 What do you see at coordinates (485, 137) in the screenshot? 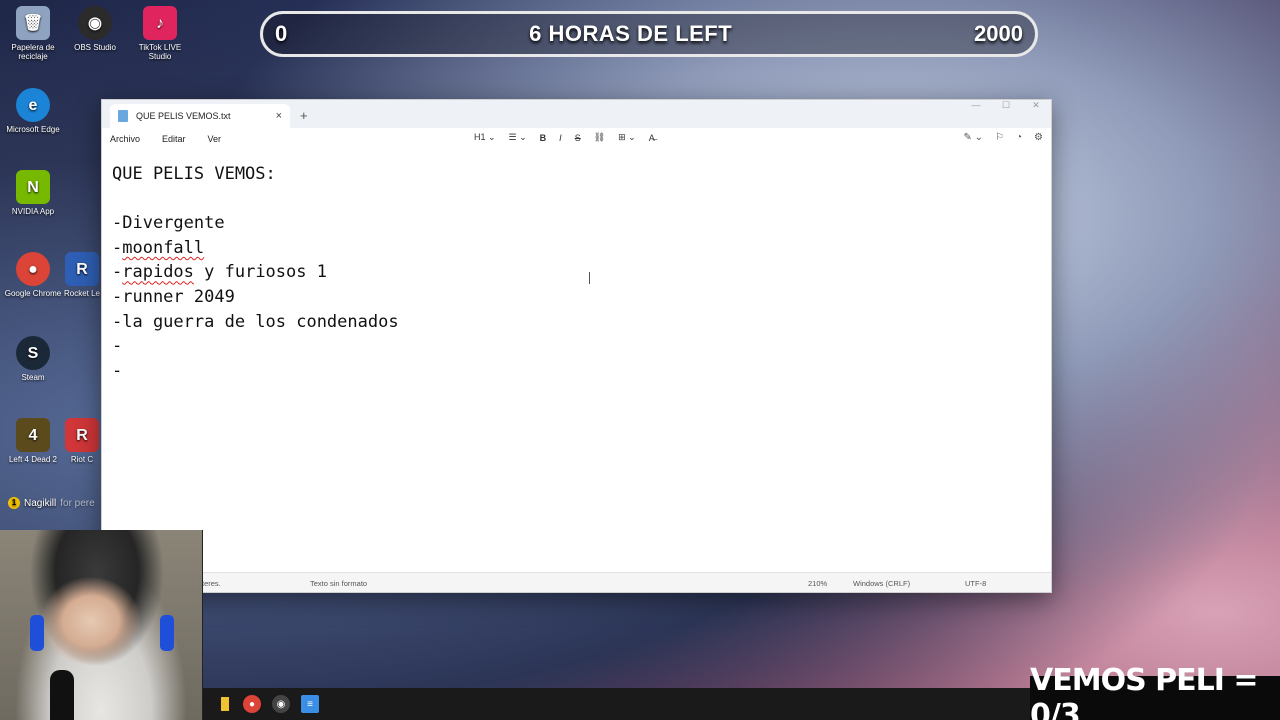
I see `heading-dropdown: H1 ⌄` at bounding box center [485, 137].